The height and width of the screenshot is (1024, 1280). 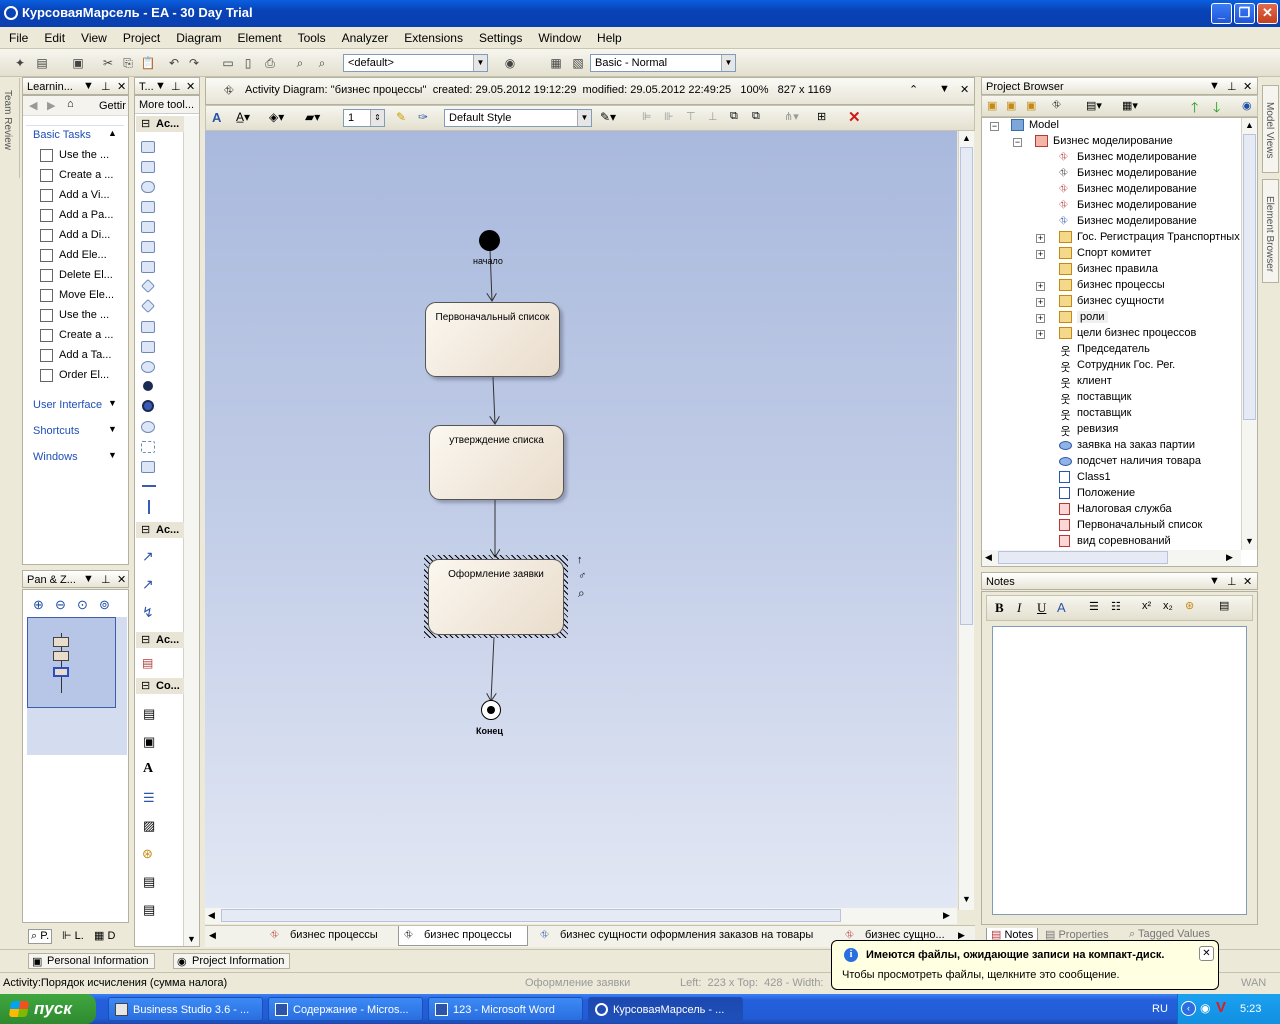 I want to click on page-setup-icon: ▯, so click(x=248, y=63).